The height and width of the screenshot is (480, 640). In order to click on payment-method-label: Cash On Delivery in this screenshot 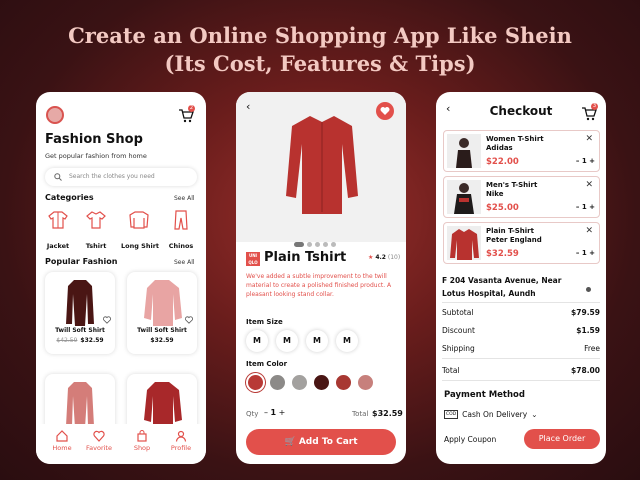, I will do `click(495, 414)`.